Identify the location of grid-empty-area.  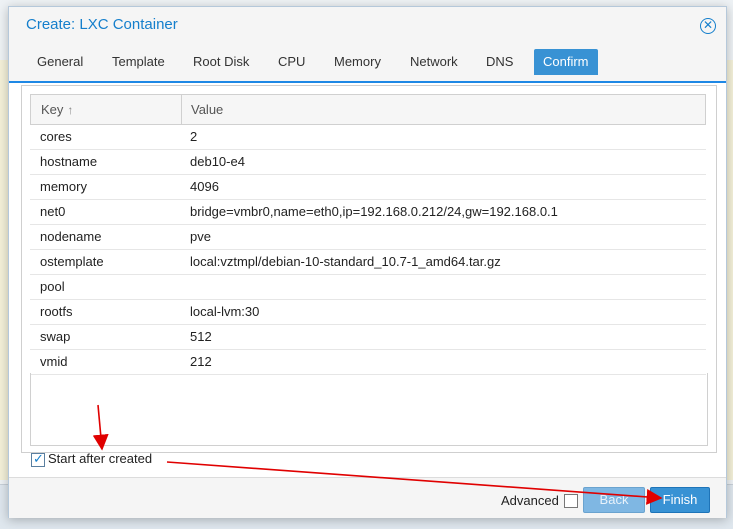
(369, 409).